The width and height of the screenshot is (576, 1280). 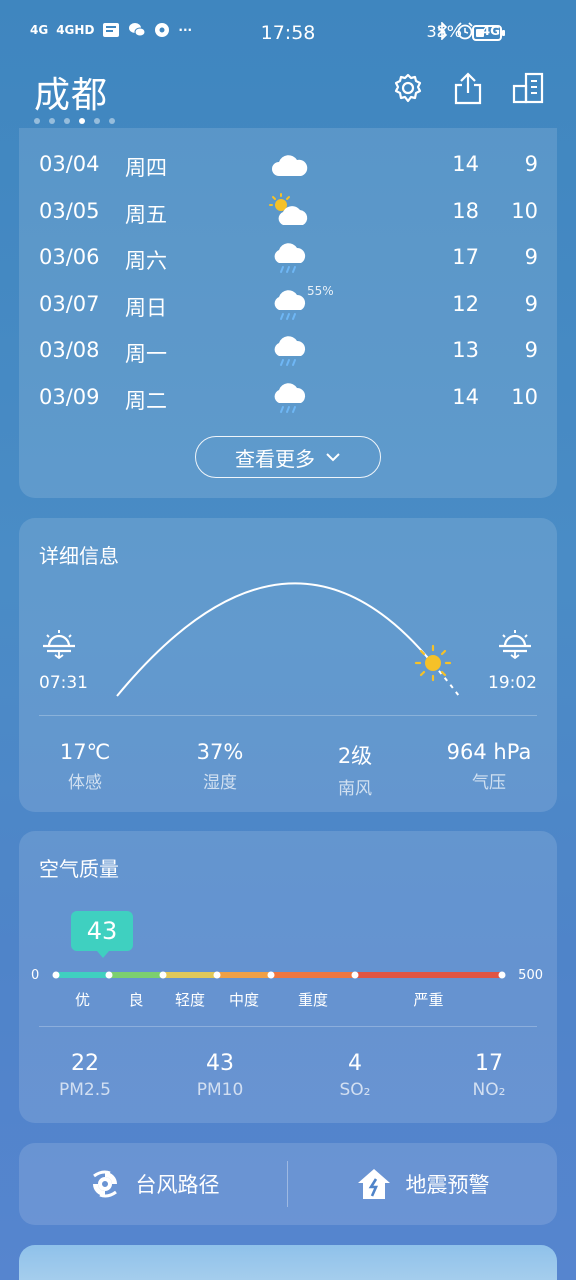 I want to click on settings-button, so click(x=408, y=88).